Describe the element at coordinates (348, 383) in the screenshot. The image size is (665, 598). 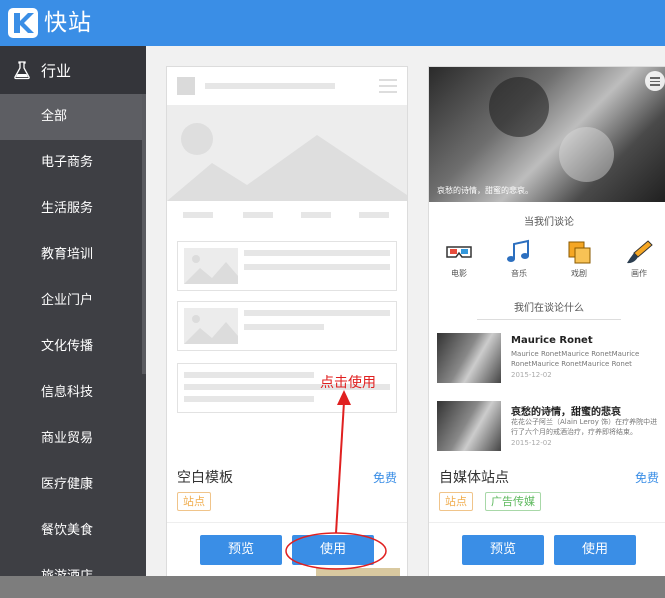
I see `annotation-label: 点击使用` at that location.